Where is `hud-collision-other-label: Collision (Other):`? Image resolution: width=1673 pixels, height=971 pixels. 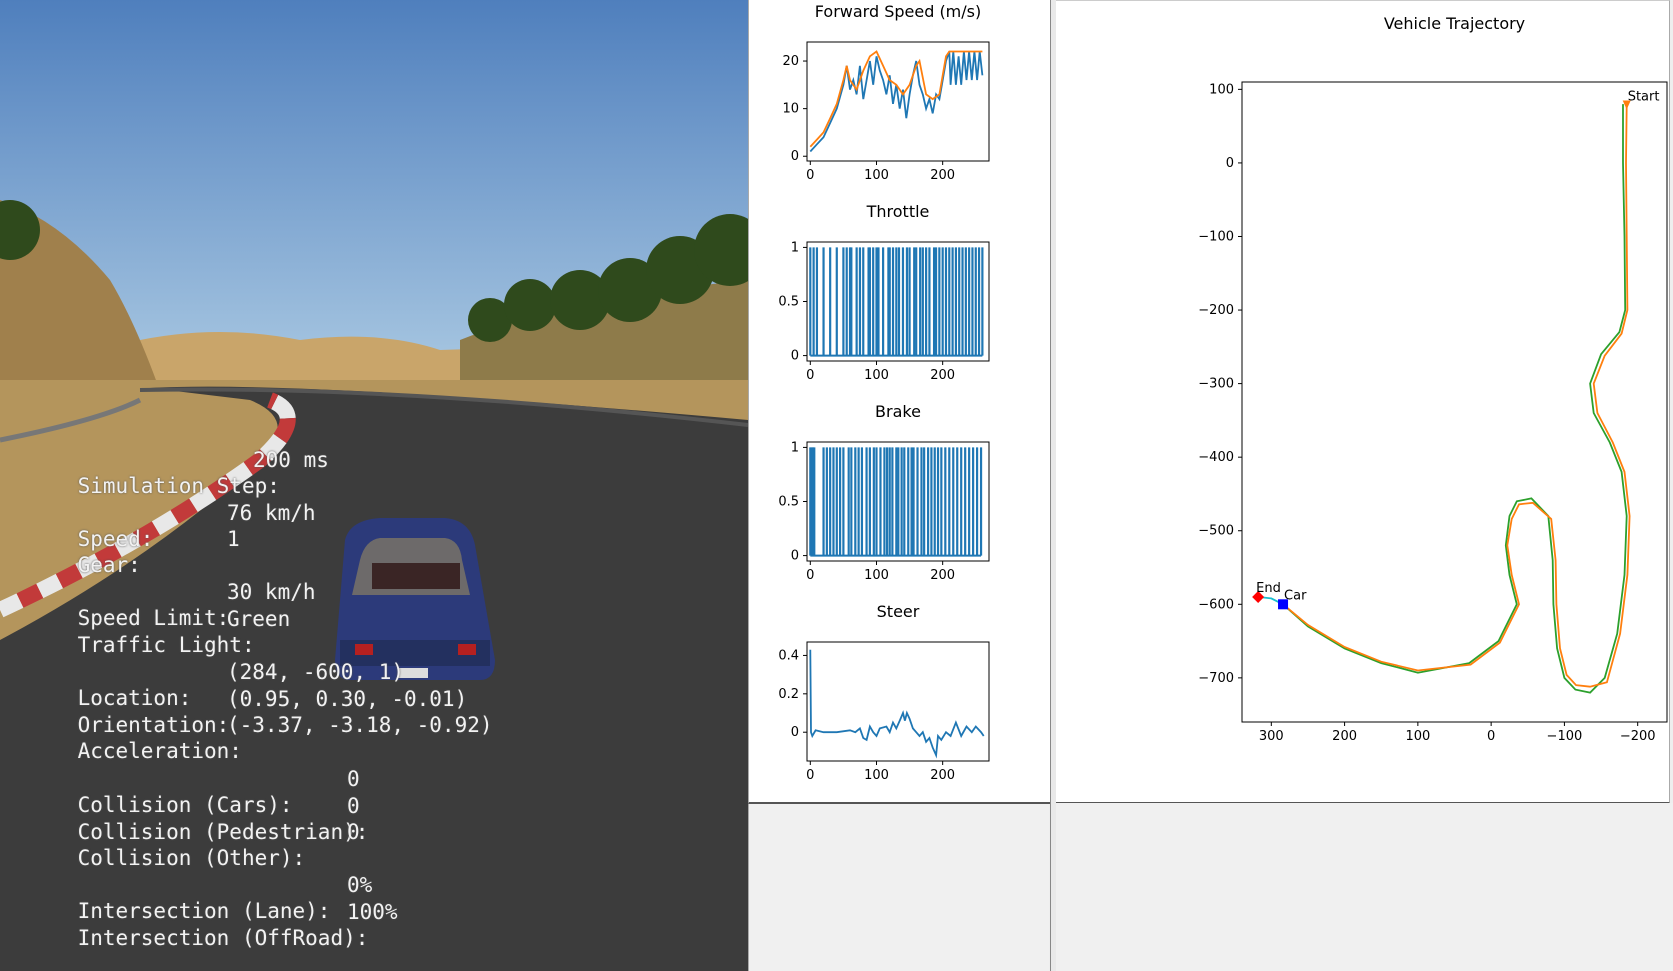 hud-collision-other-label: Collision (Other): is located at coordinates (191, 858).